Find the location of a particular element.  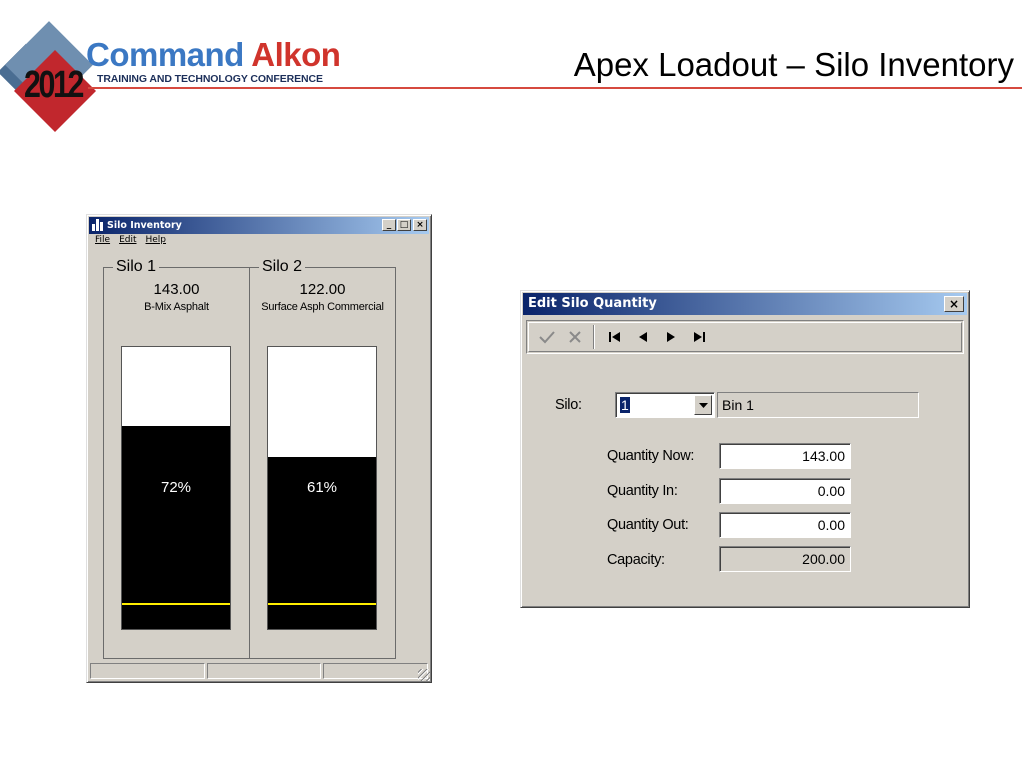

silo-field-label: Silo: is located at coordinates (568, 405).